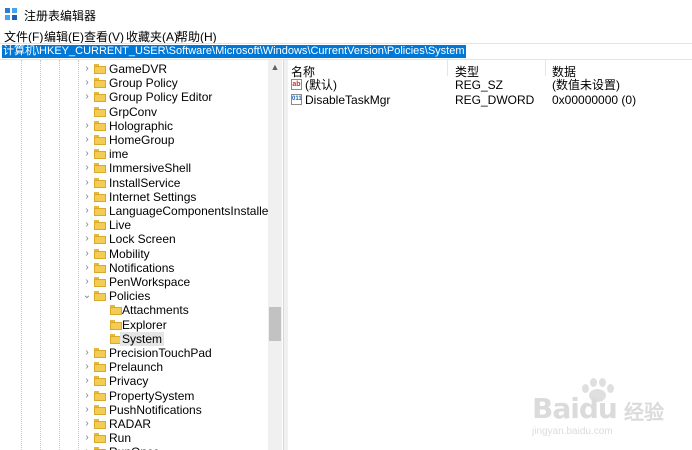 This screenshot has width=692, height=450. I want to click on tree-item-label: InstallService, so click(145, 182).